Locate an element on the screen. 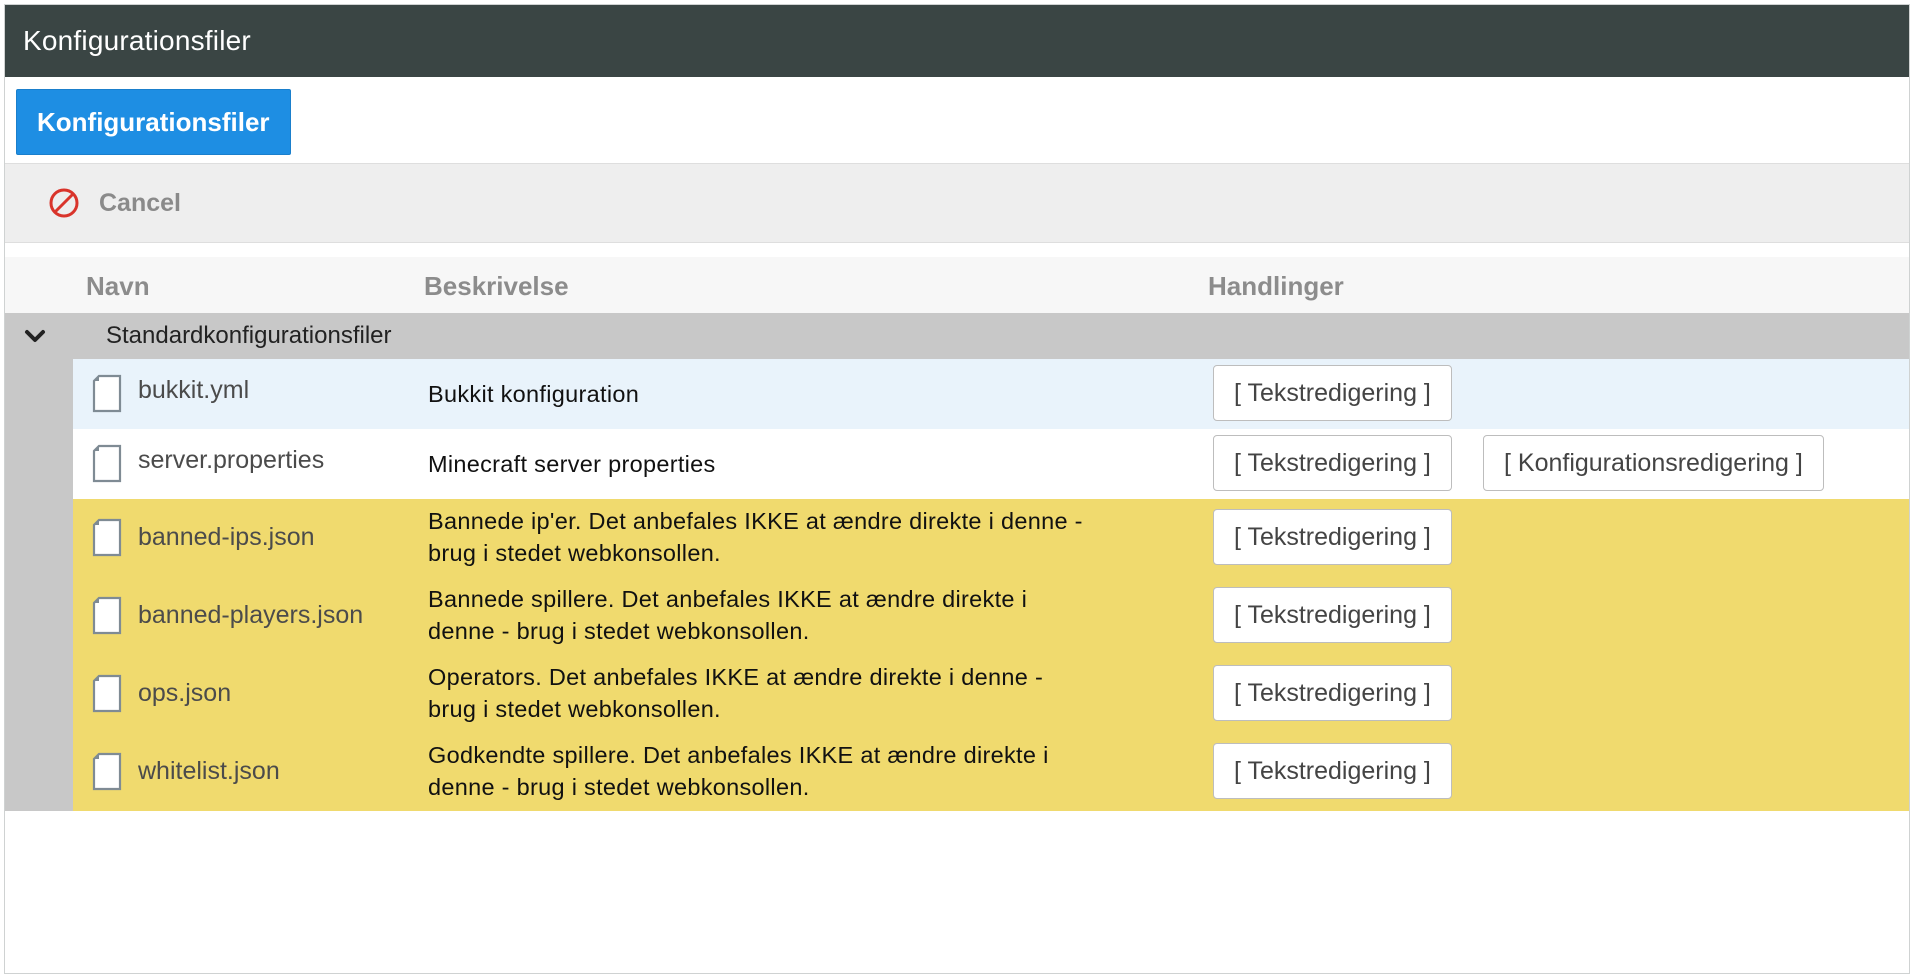 The image size is (1916, 978). file-name: banned-players.json is located at coordinates (250, 615).